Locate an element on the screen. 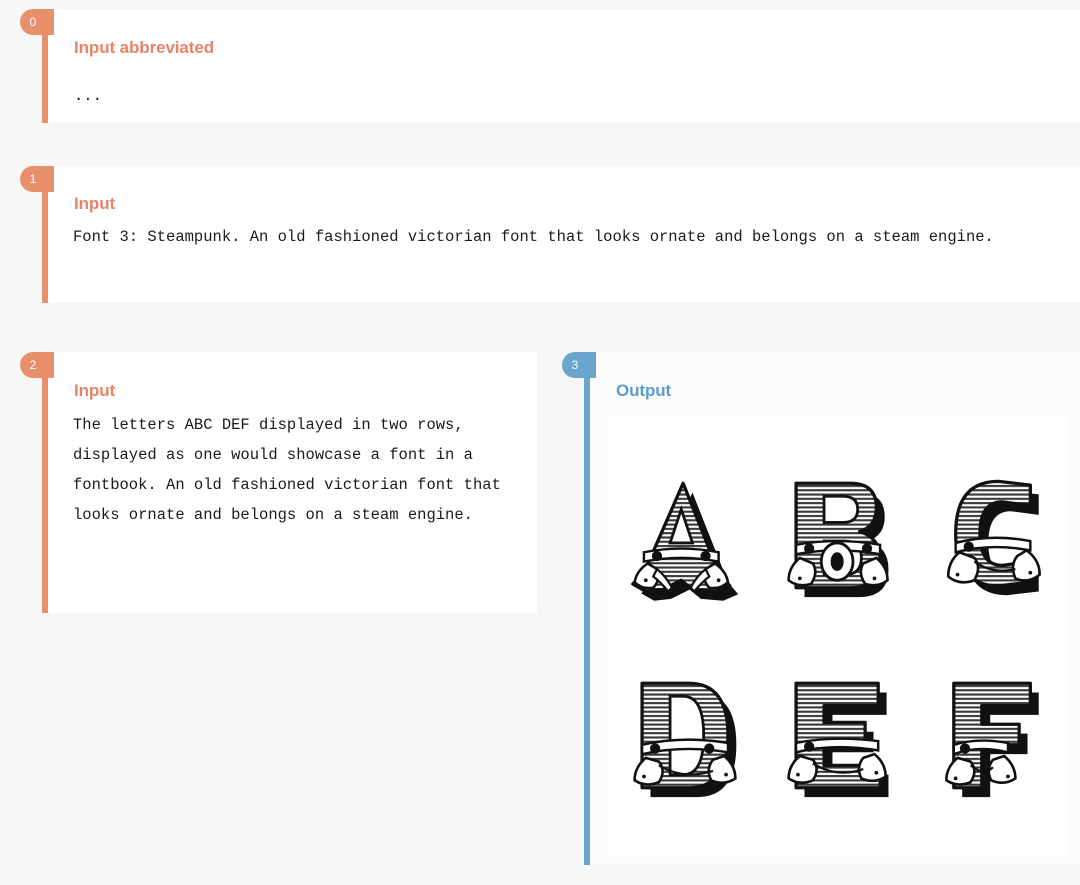 The width and height of the screenshot is (1080, 885). block-index-badge: 3 is located at coordinates (576, 365).